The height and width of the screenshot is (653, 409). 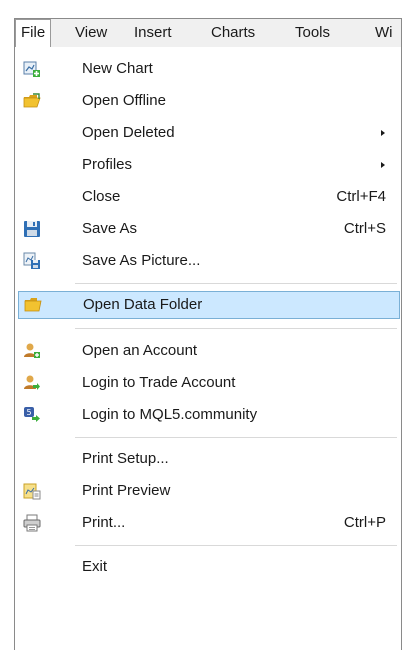 I want to click on login-trade-account-item: Login to Trade Account, so click(x=208, y=383).